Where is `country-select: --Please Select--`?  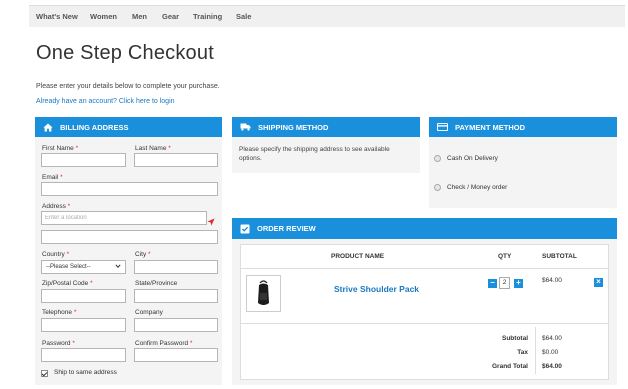
country-select: --Please Select-- is located at coordinates (83, 267).